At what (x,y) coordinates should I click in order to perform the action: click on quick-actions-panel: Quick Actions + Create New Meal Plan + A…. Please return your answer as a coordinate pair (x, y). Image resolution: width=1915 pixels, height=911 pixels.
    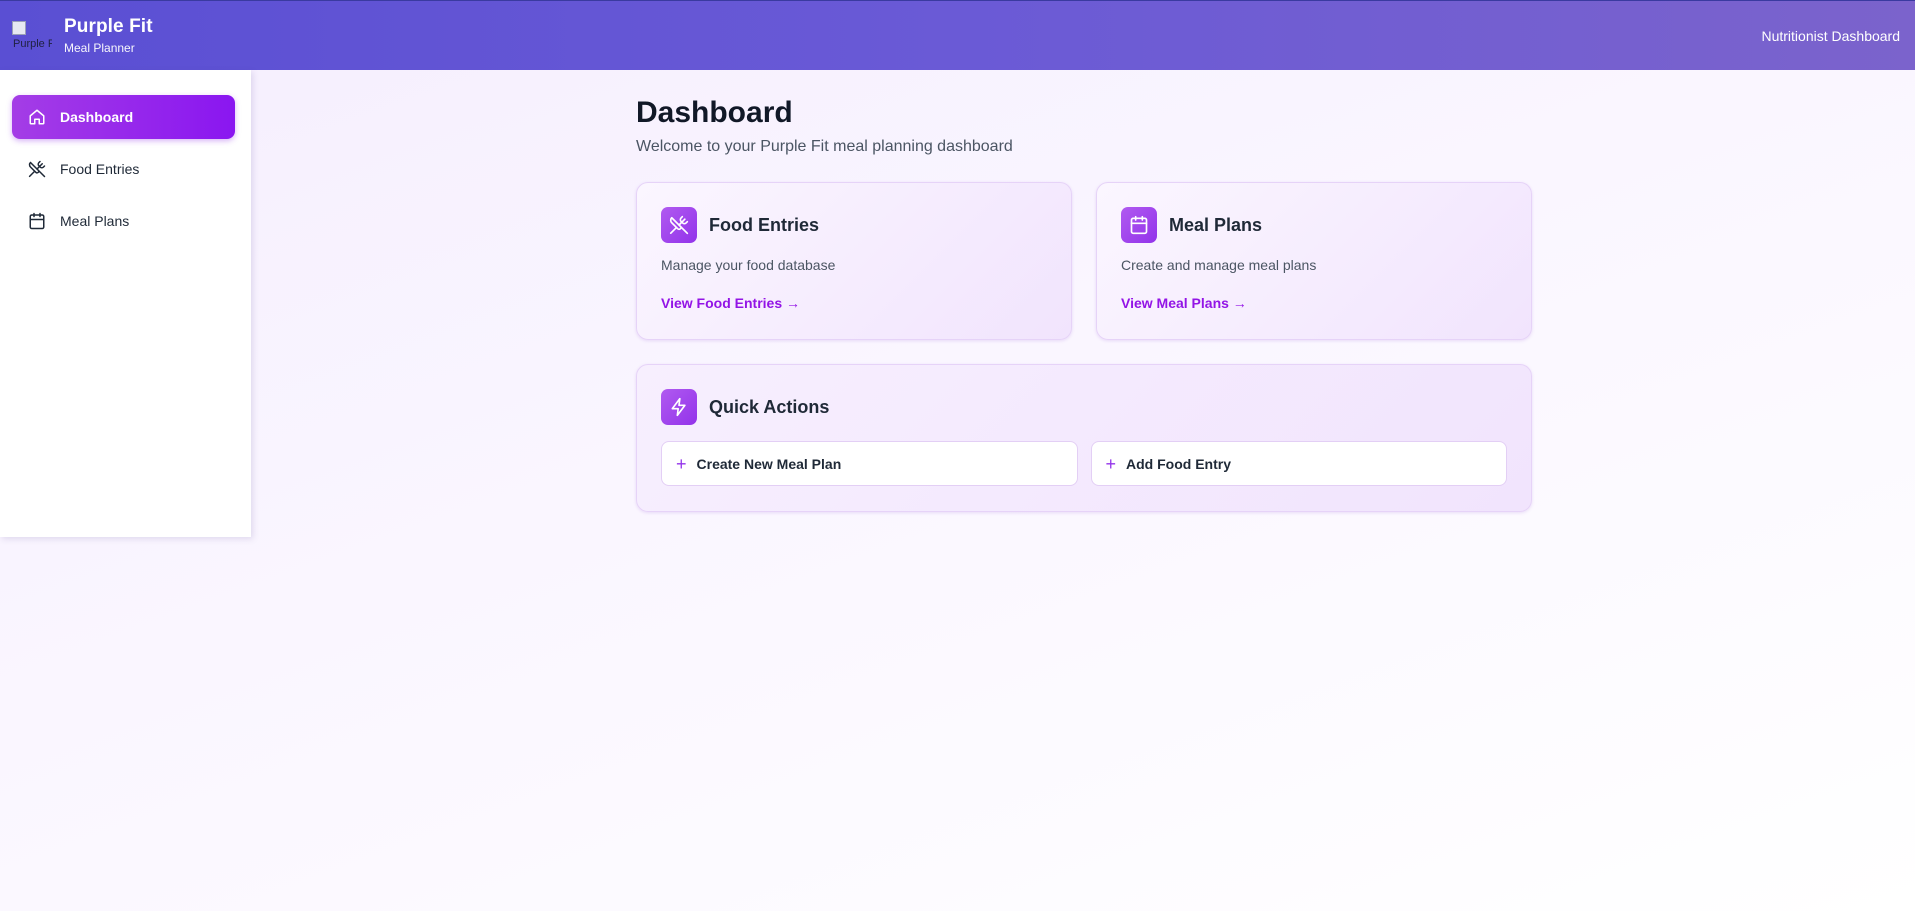
    Looking at the image, I should click on (1084, 438).